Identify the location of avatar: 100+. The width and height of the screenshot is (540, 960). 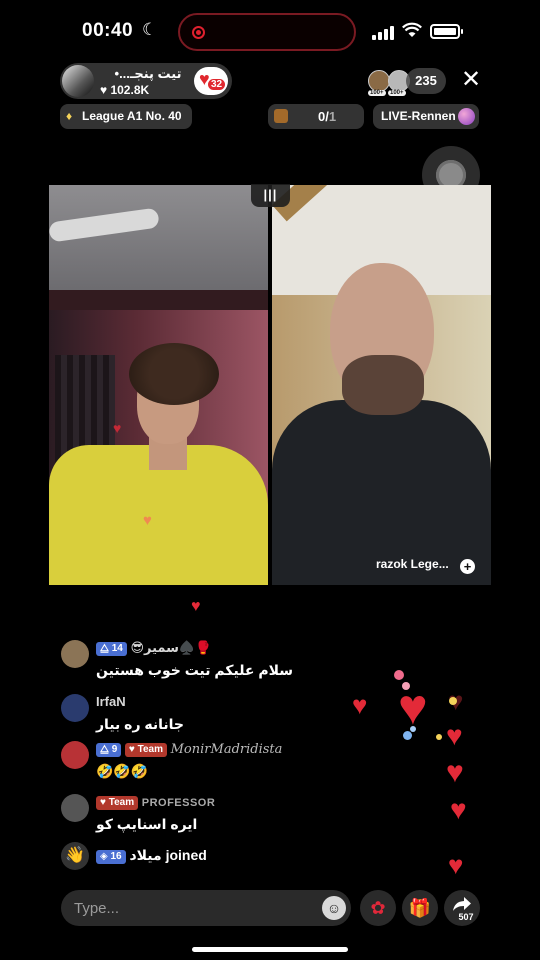
(379, 83).